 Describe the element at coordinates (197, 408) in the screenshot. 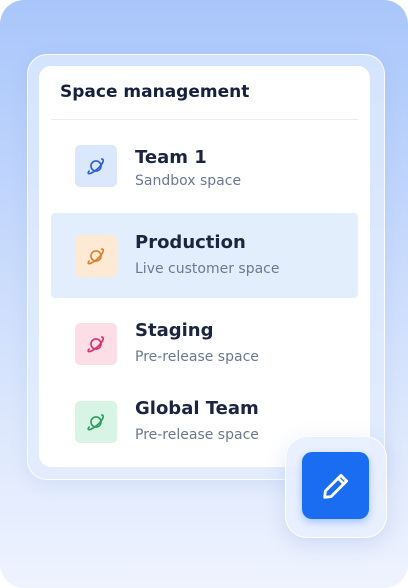

I see `space-name: Global Team` at that location.